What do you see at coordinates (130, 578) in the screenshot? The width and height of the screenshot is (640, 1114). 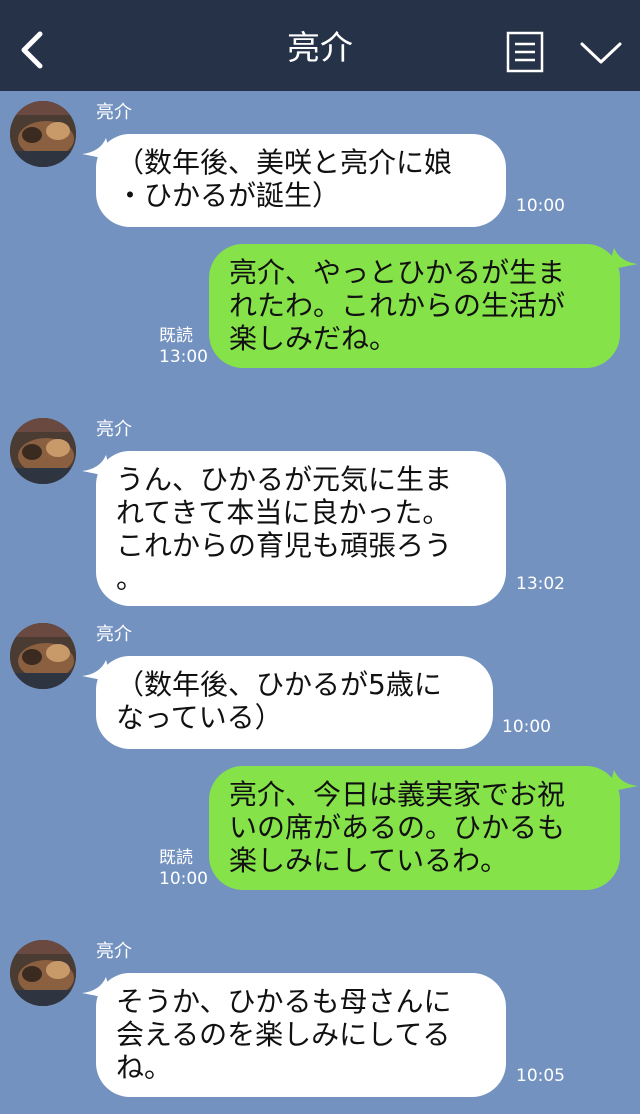 I see `message-line: 。` at bounding box center [130, 578].